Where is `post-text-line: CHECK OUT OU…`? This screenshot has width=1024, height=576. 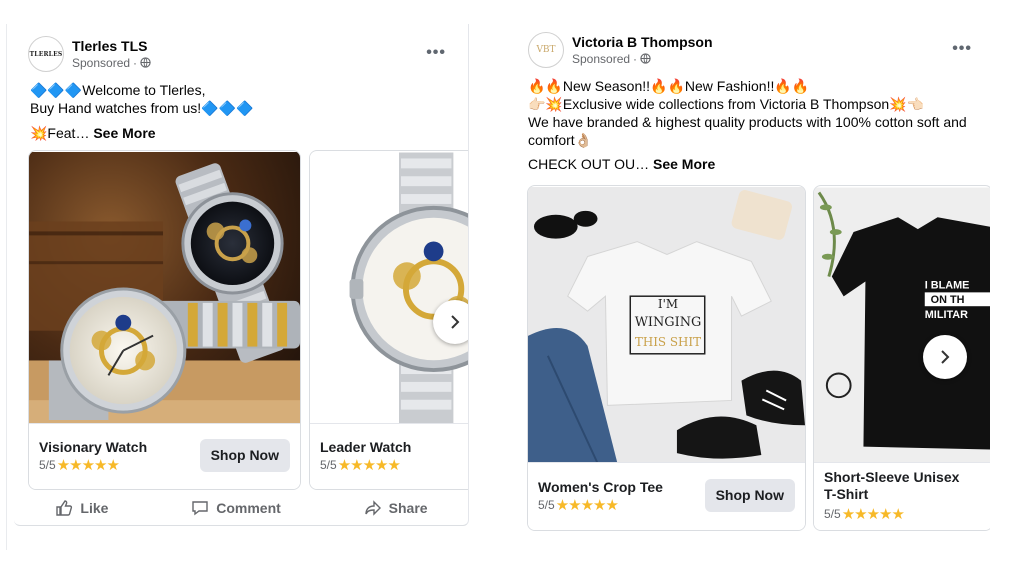
post-text-line: CHECK OUT OU… is located at coordinates (589, 164).